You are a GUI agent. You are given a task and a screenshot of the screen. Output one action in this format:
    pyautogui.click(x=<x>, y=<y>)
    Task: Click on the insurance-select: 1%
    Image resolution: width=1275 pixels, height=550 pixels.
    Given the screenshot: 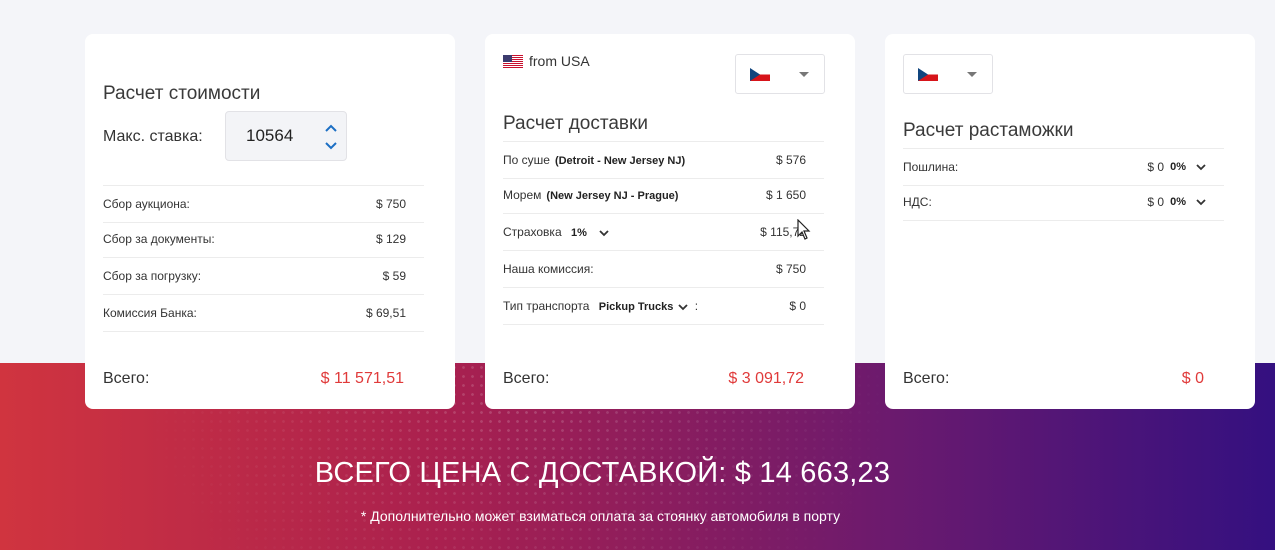 What is the action you would take?
    pyautogui.click(x=587, y=233)
    